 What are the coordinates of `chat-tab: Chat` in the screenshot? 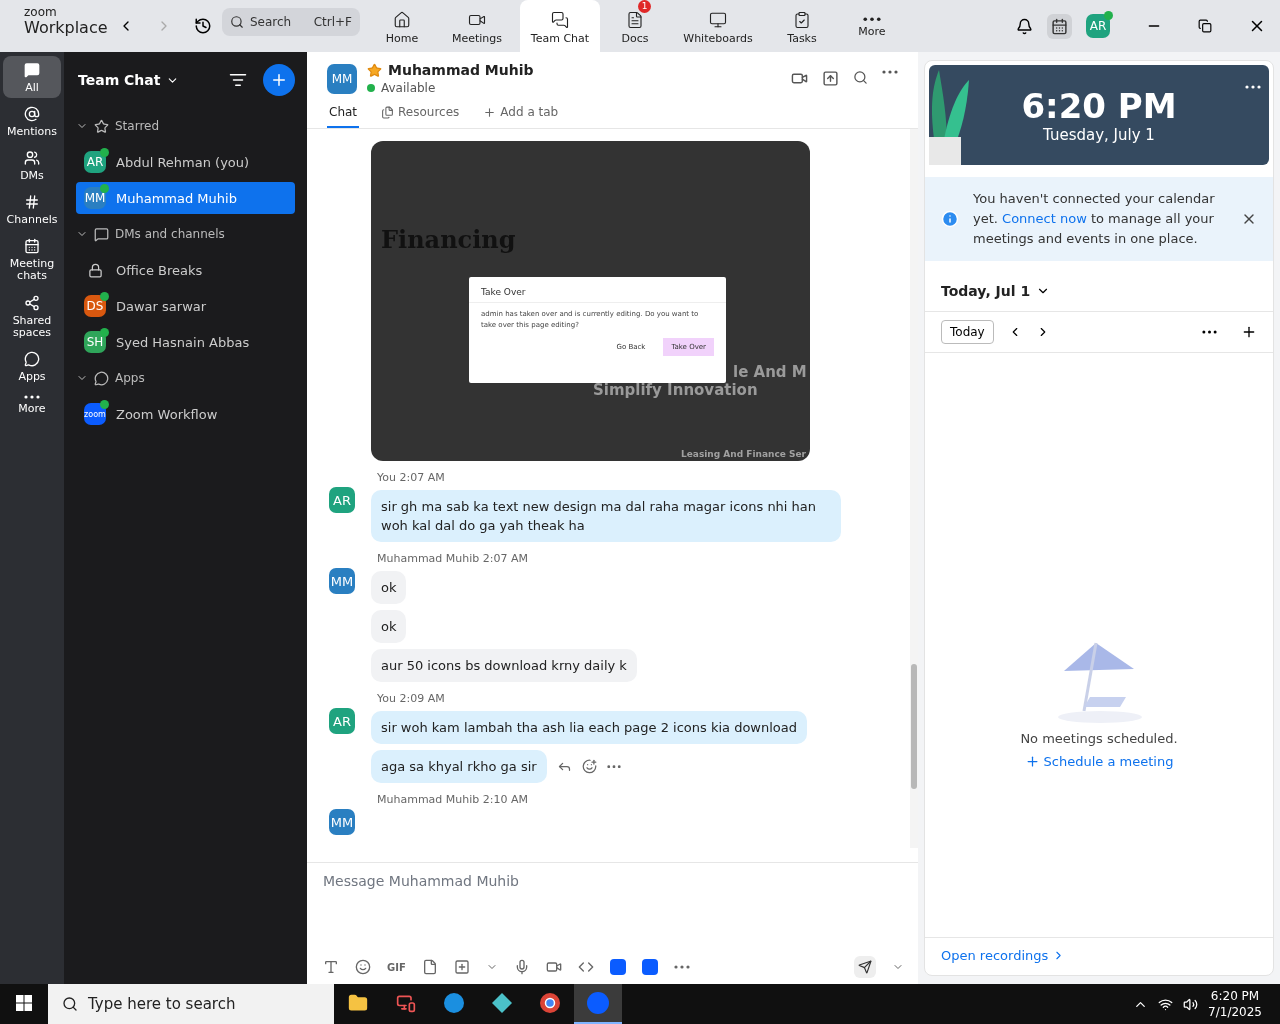 It's located at (343, 114).